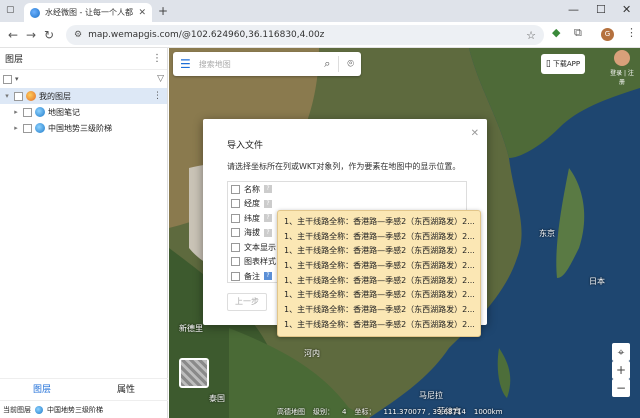 Image resolution: width=640 pixels, height=418 pixels. Describe the element at coordinates (31, 35) in the screenshot. I see `forward-icon: →` at that location.